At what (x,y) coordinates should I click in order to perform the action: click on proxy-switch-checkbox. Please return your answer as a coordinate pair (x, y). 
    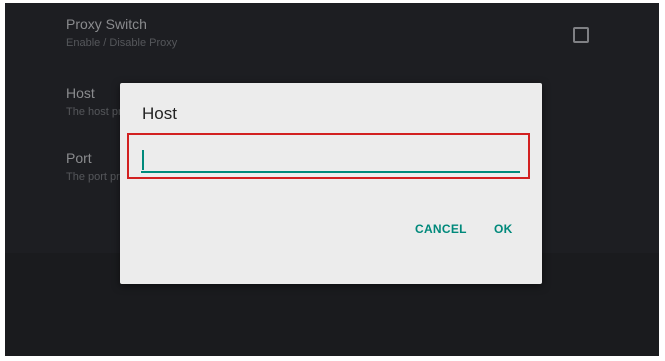
    Looking at the image, I should click on (581, 35).